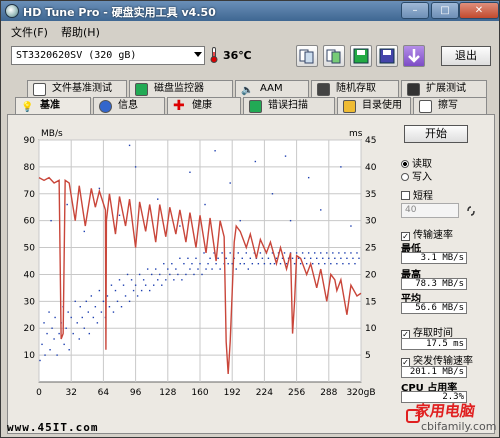  What do you see at coordinates (29, 32) in the screenshot?
I see `menu-file: 文件(F)` at bounding box center [29, 32].